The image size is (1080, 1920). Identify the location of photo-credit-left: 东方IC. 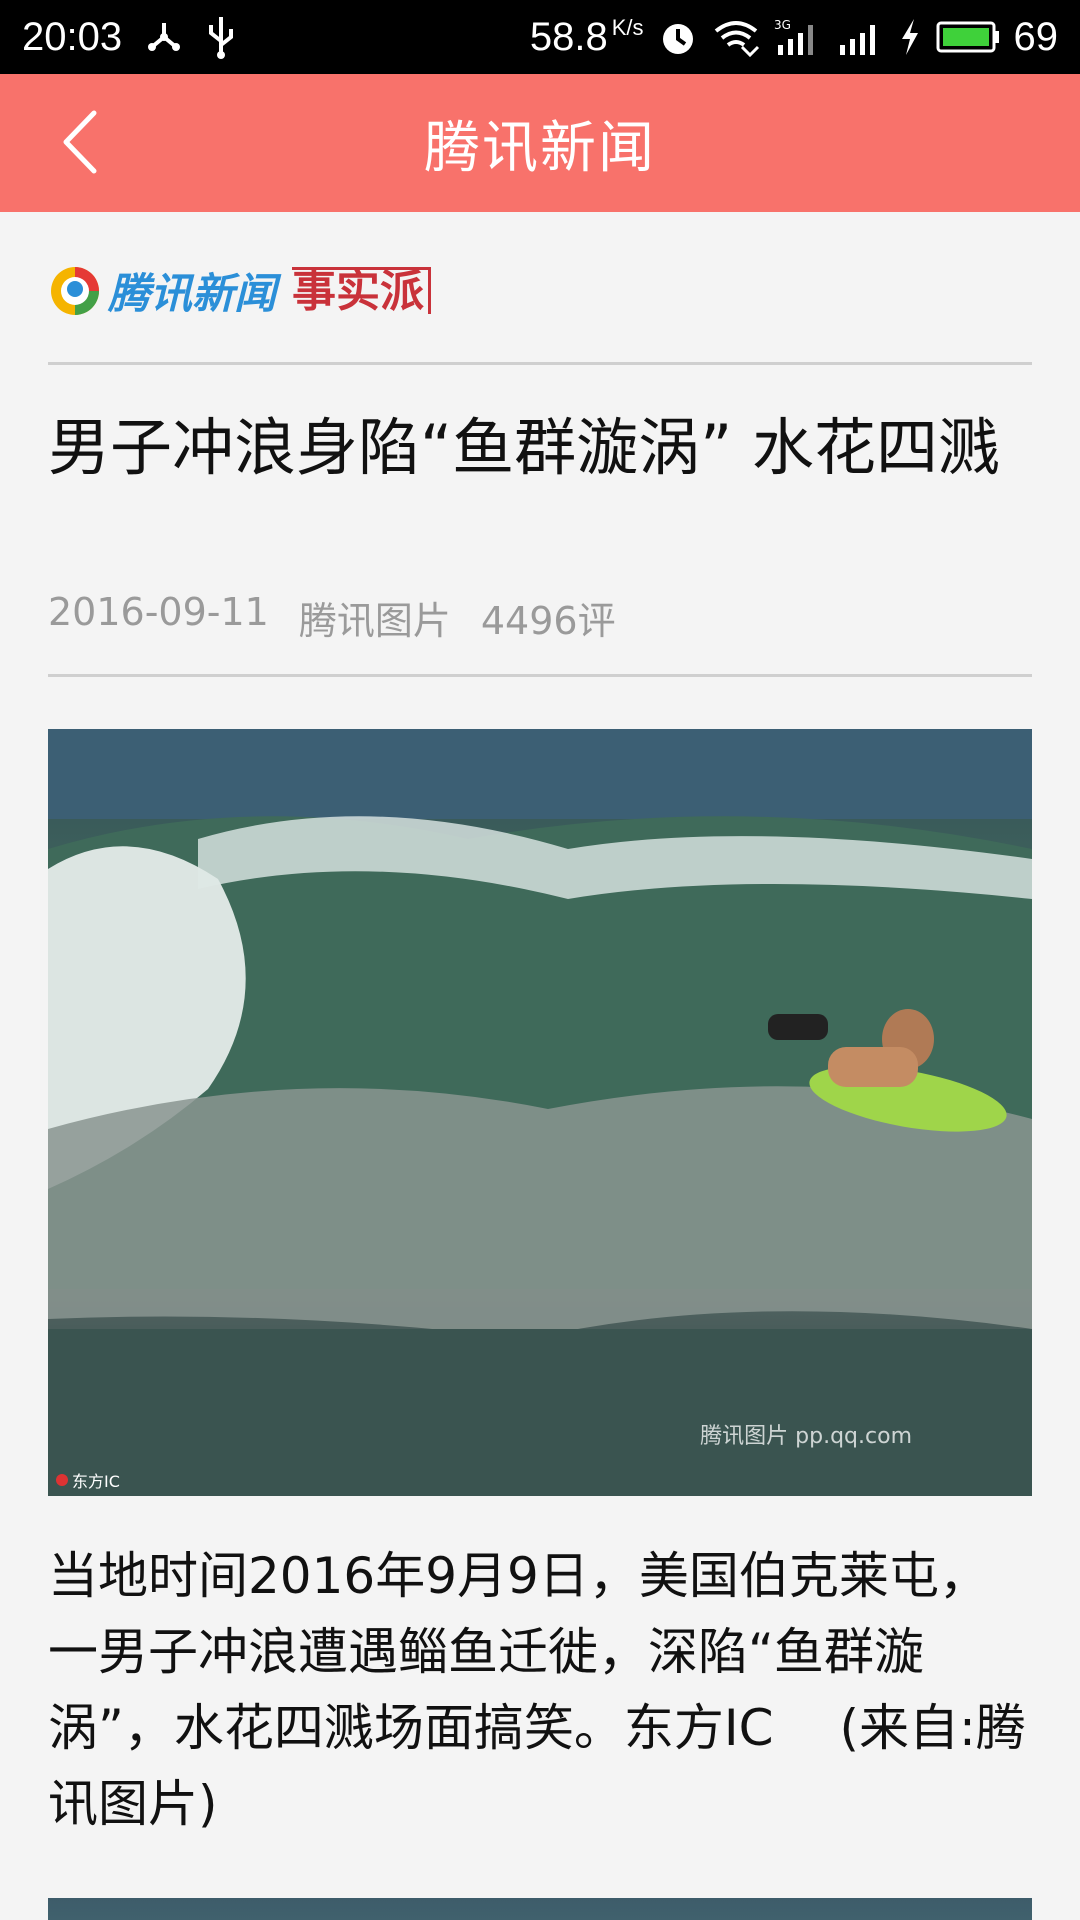
(88, 1480).